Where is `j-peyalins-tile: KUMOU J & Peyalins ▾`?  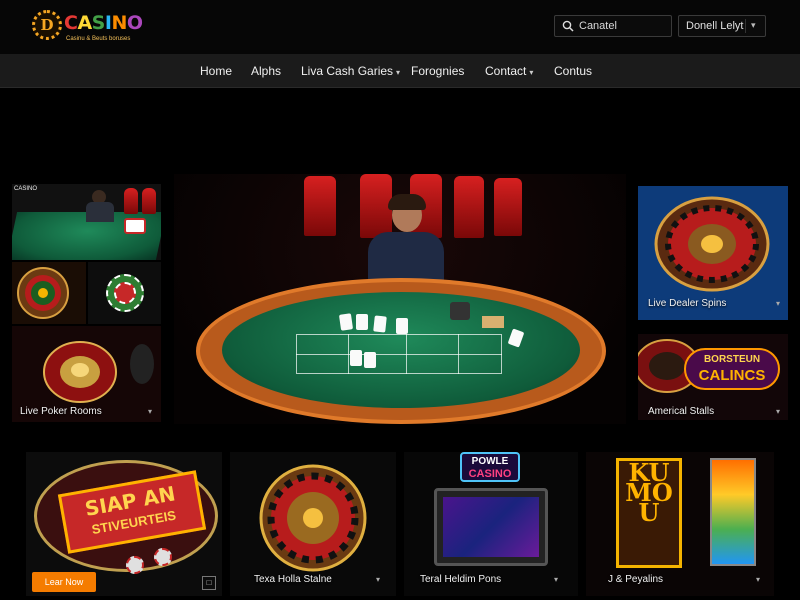 j-peyalins-tile: KUMOU J & Peyalins ▾ is located at coordinates (680, 524).